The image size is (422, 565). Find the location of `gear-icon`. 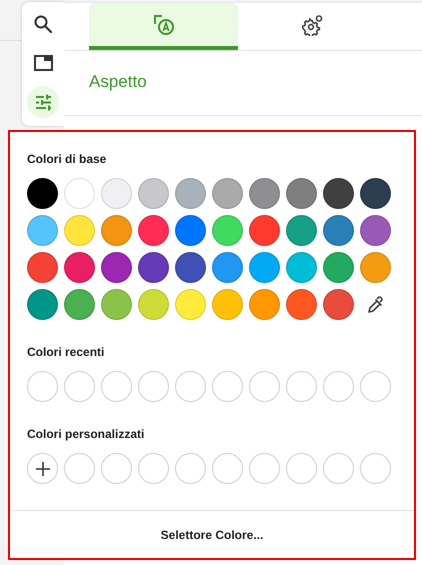

gear-icon is located at coordinates (313, 25).